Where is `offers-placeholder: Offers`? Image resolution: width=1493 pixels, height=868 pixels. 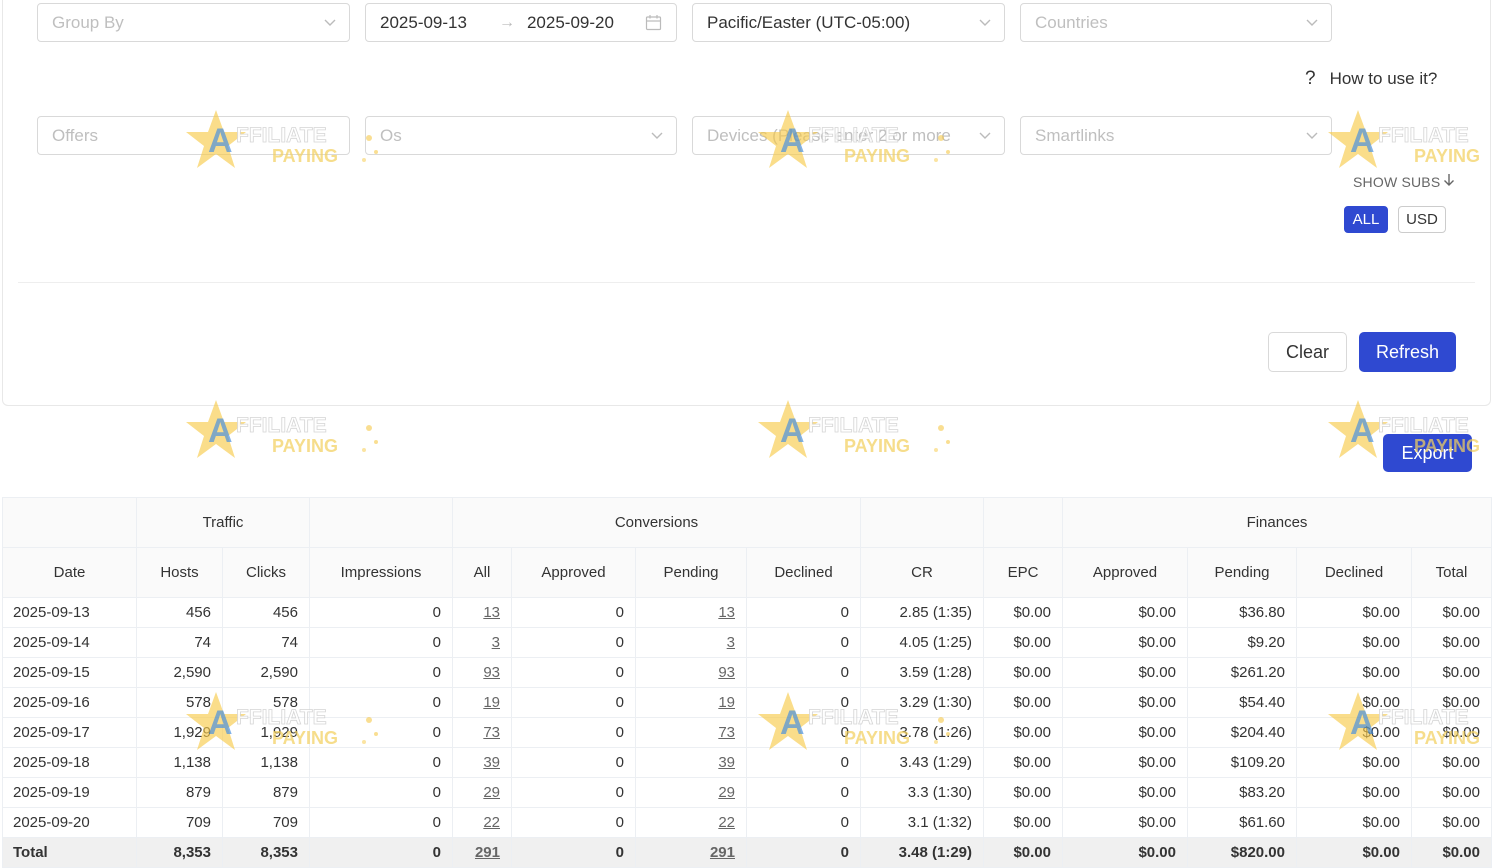 offers-placeholder: Offers is located at coordinates (75, 135).